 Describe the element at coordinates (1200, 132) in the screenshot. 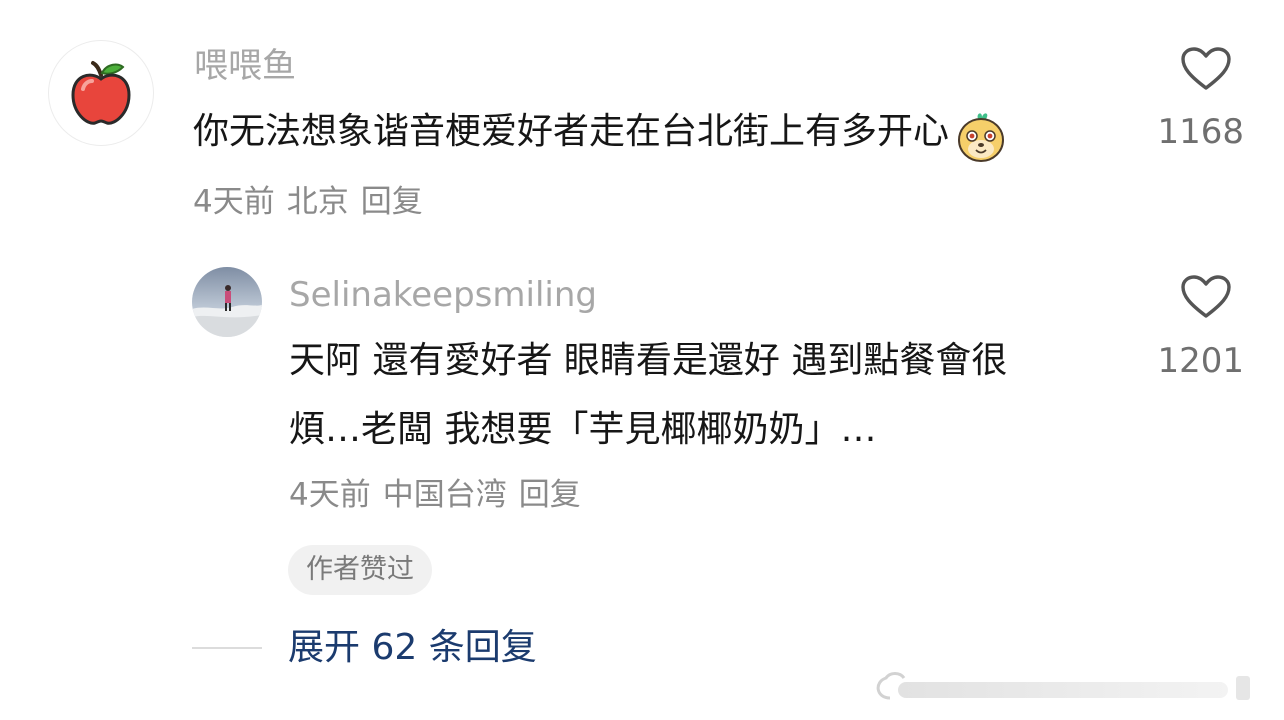

I see `comment-like-count: 1168` at that location.